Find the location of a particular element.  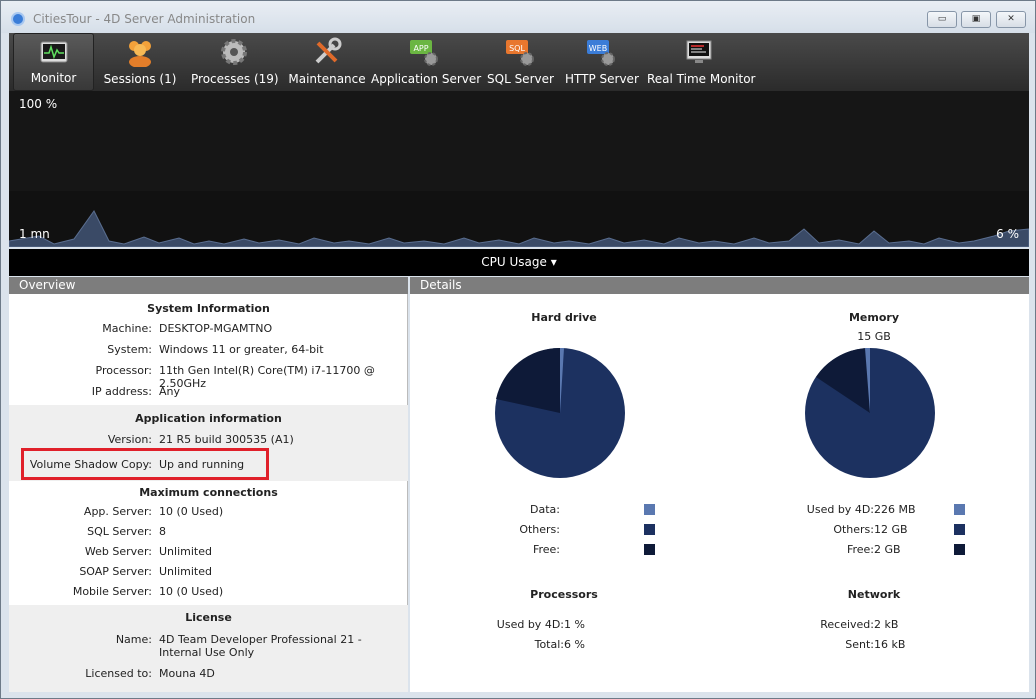

tab-real-time-monitor: Real Time Monitor is located at coordinates (701, 62).